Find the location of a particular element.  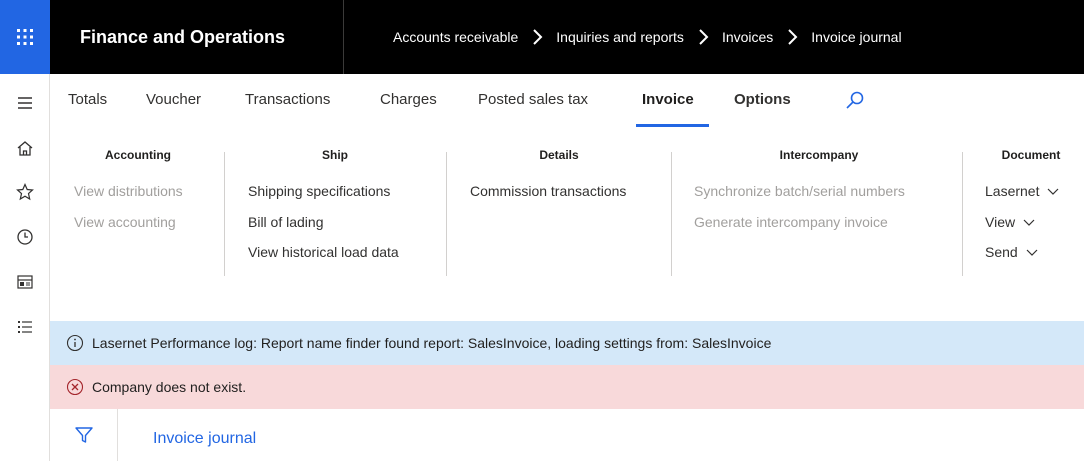

breadcrumb-invoices: Invoices is located at coordinates (747, 37).